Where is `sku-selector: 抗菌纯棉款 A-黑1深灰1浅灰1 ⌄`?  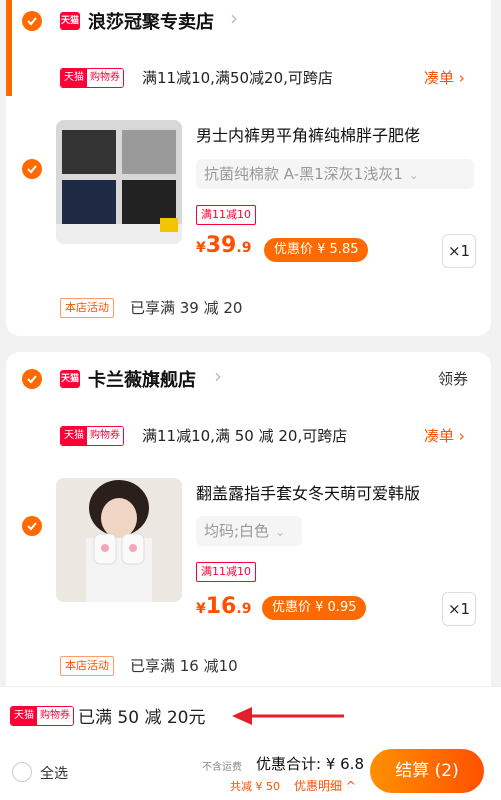 sku-selector: 抗菌纯棉款 A-黑1深灰1浅灰1 ⌄ is located at coordinates (335, 174).